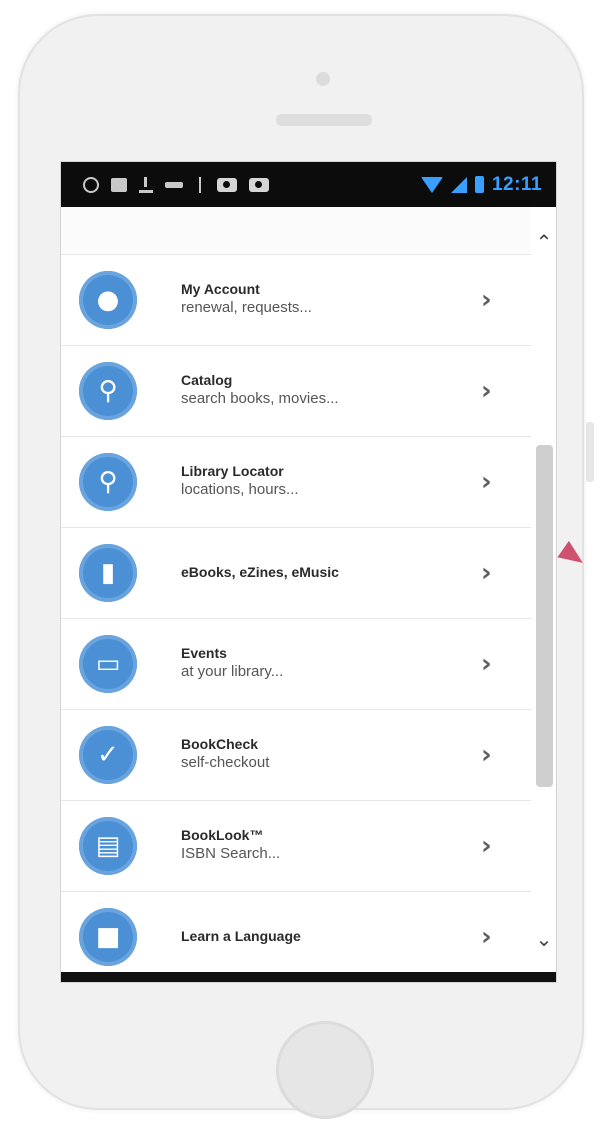  I want to click on download-icon, so click(146, 184).